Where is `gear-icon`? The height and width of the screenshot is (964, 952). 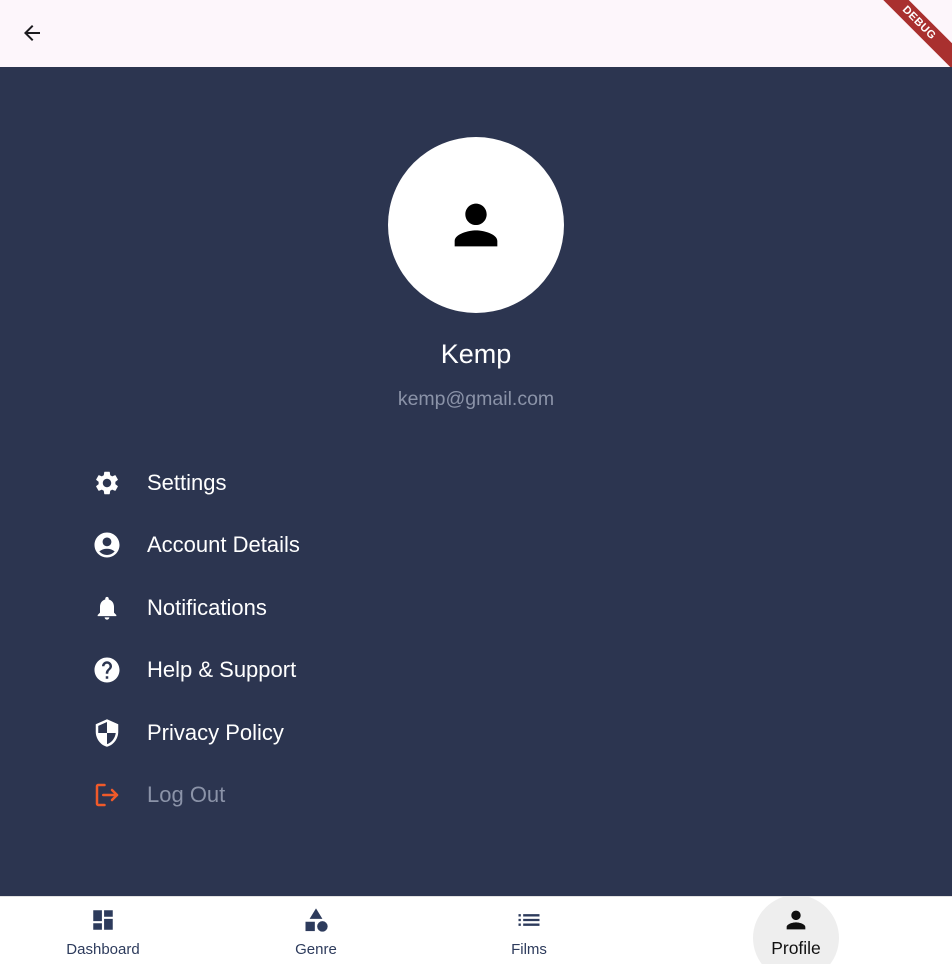
gear-icon is located at coordinates (107, 483).